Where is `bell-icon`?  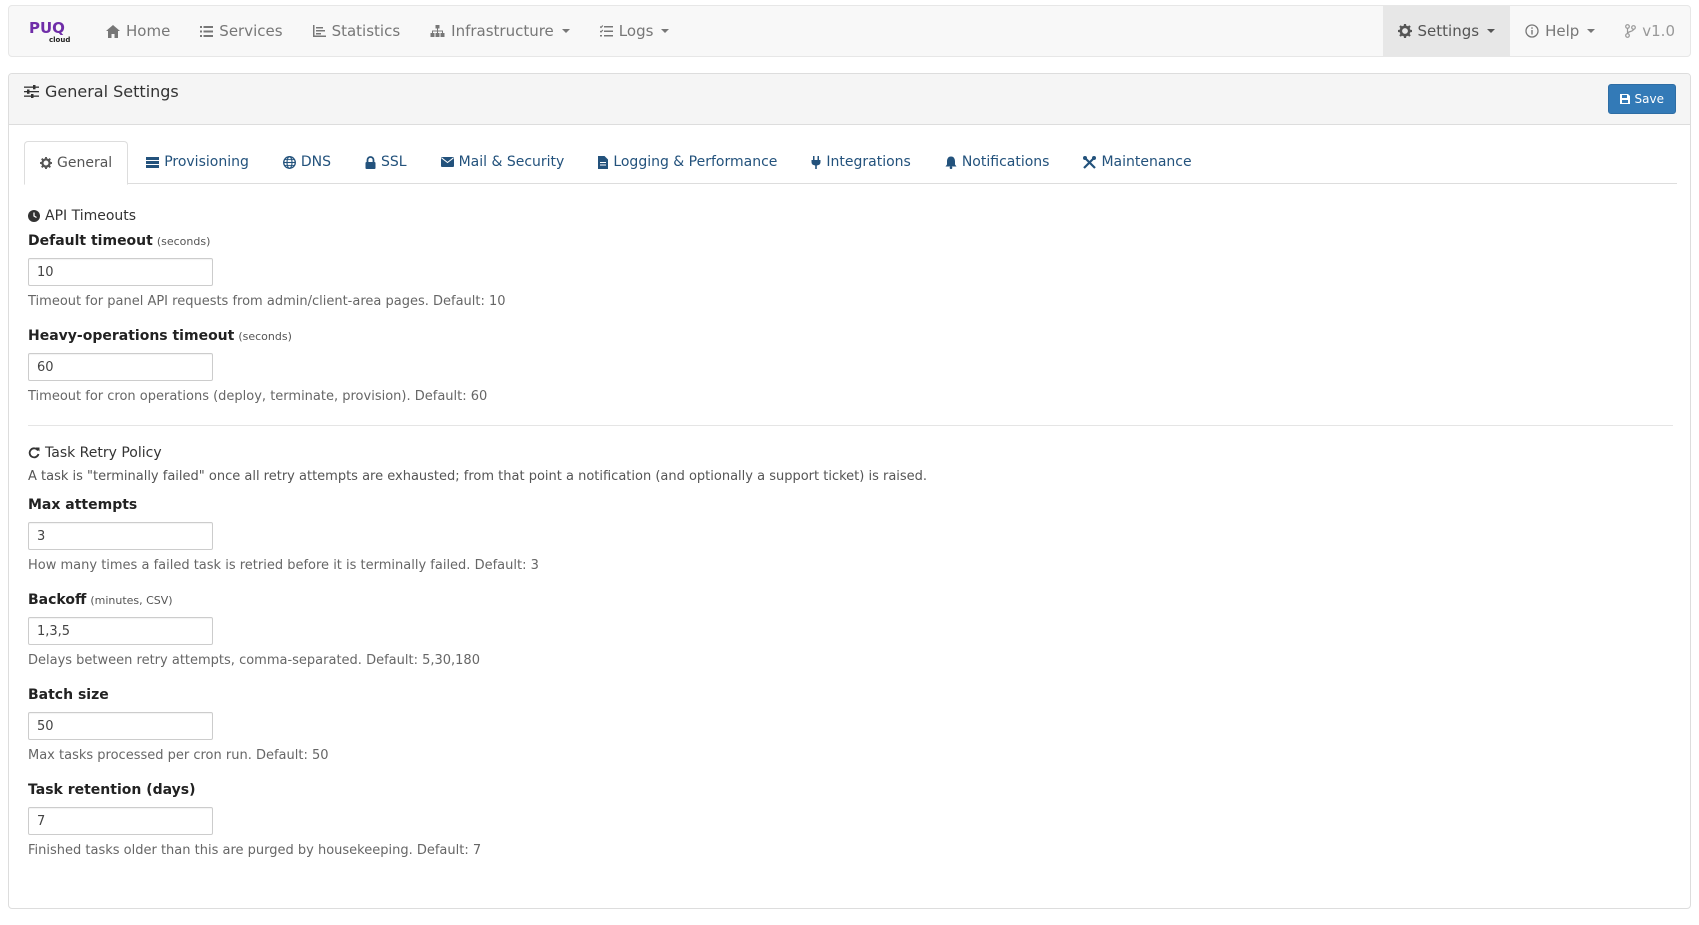 bell-icon is located at coordinates (951, 162).